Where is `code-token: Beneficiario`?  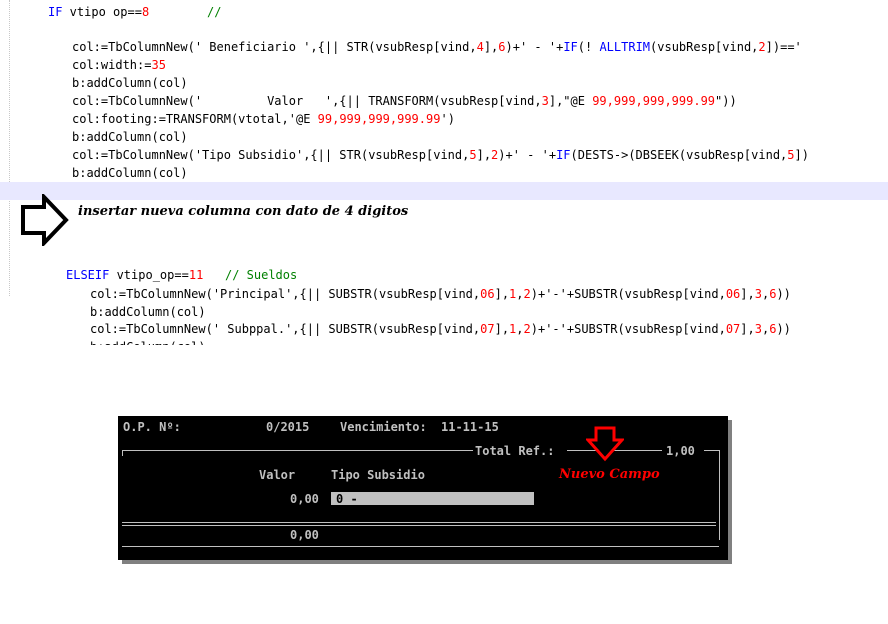 code-token: Beneficiario is located at coordinates (253, 47).